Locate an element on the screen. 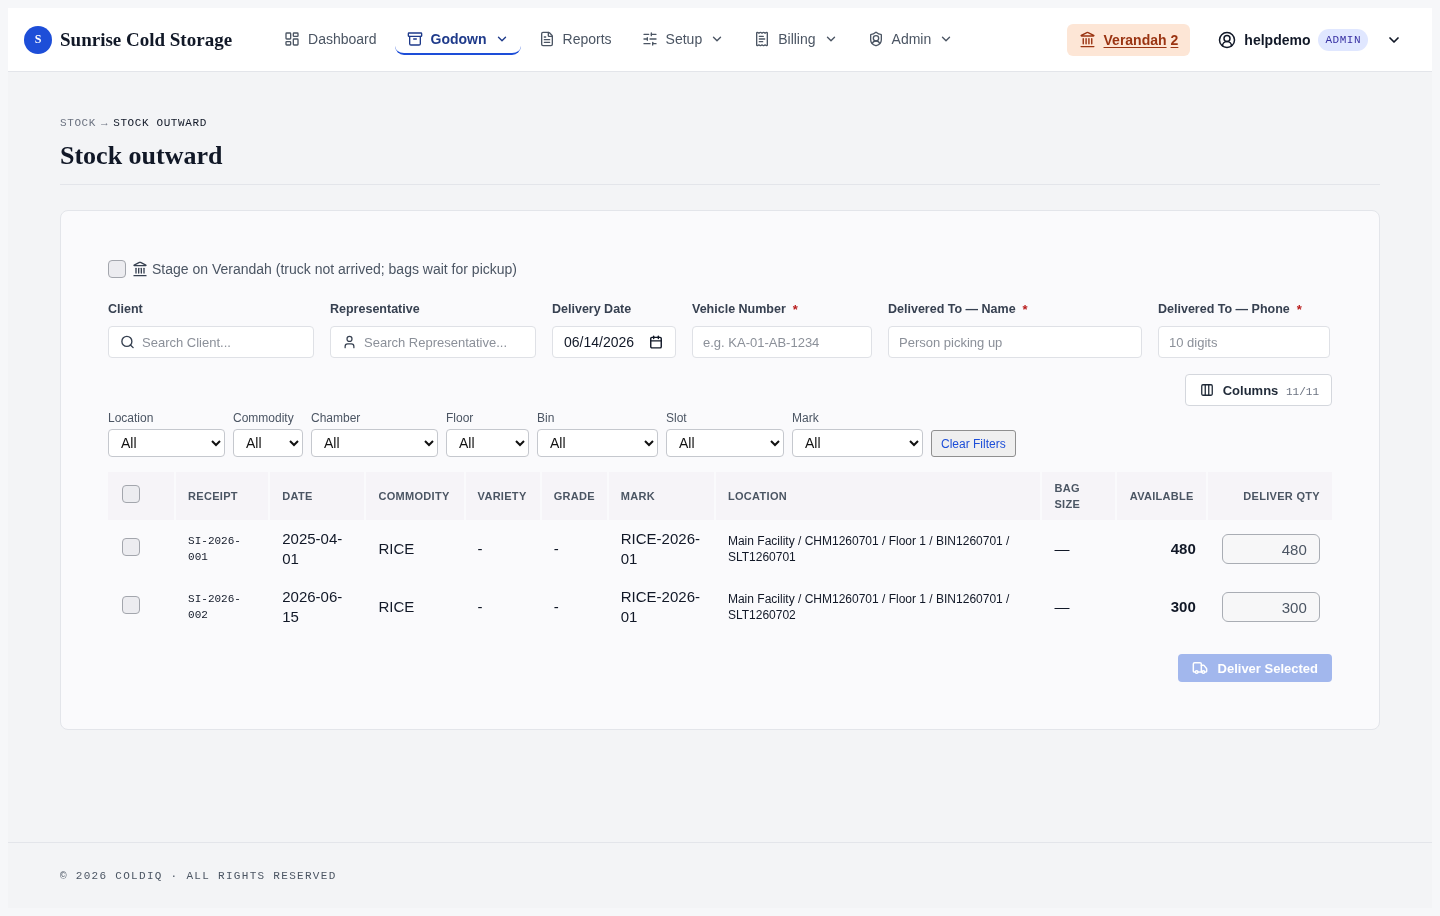 This screenshot has height=916, width=1440. filter-label: Location is located at coordinates (131, 418).